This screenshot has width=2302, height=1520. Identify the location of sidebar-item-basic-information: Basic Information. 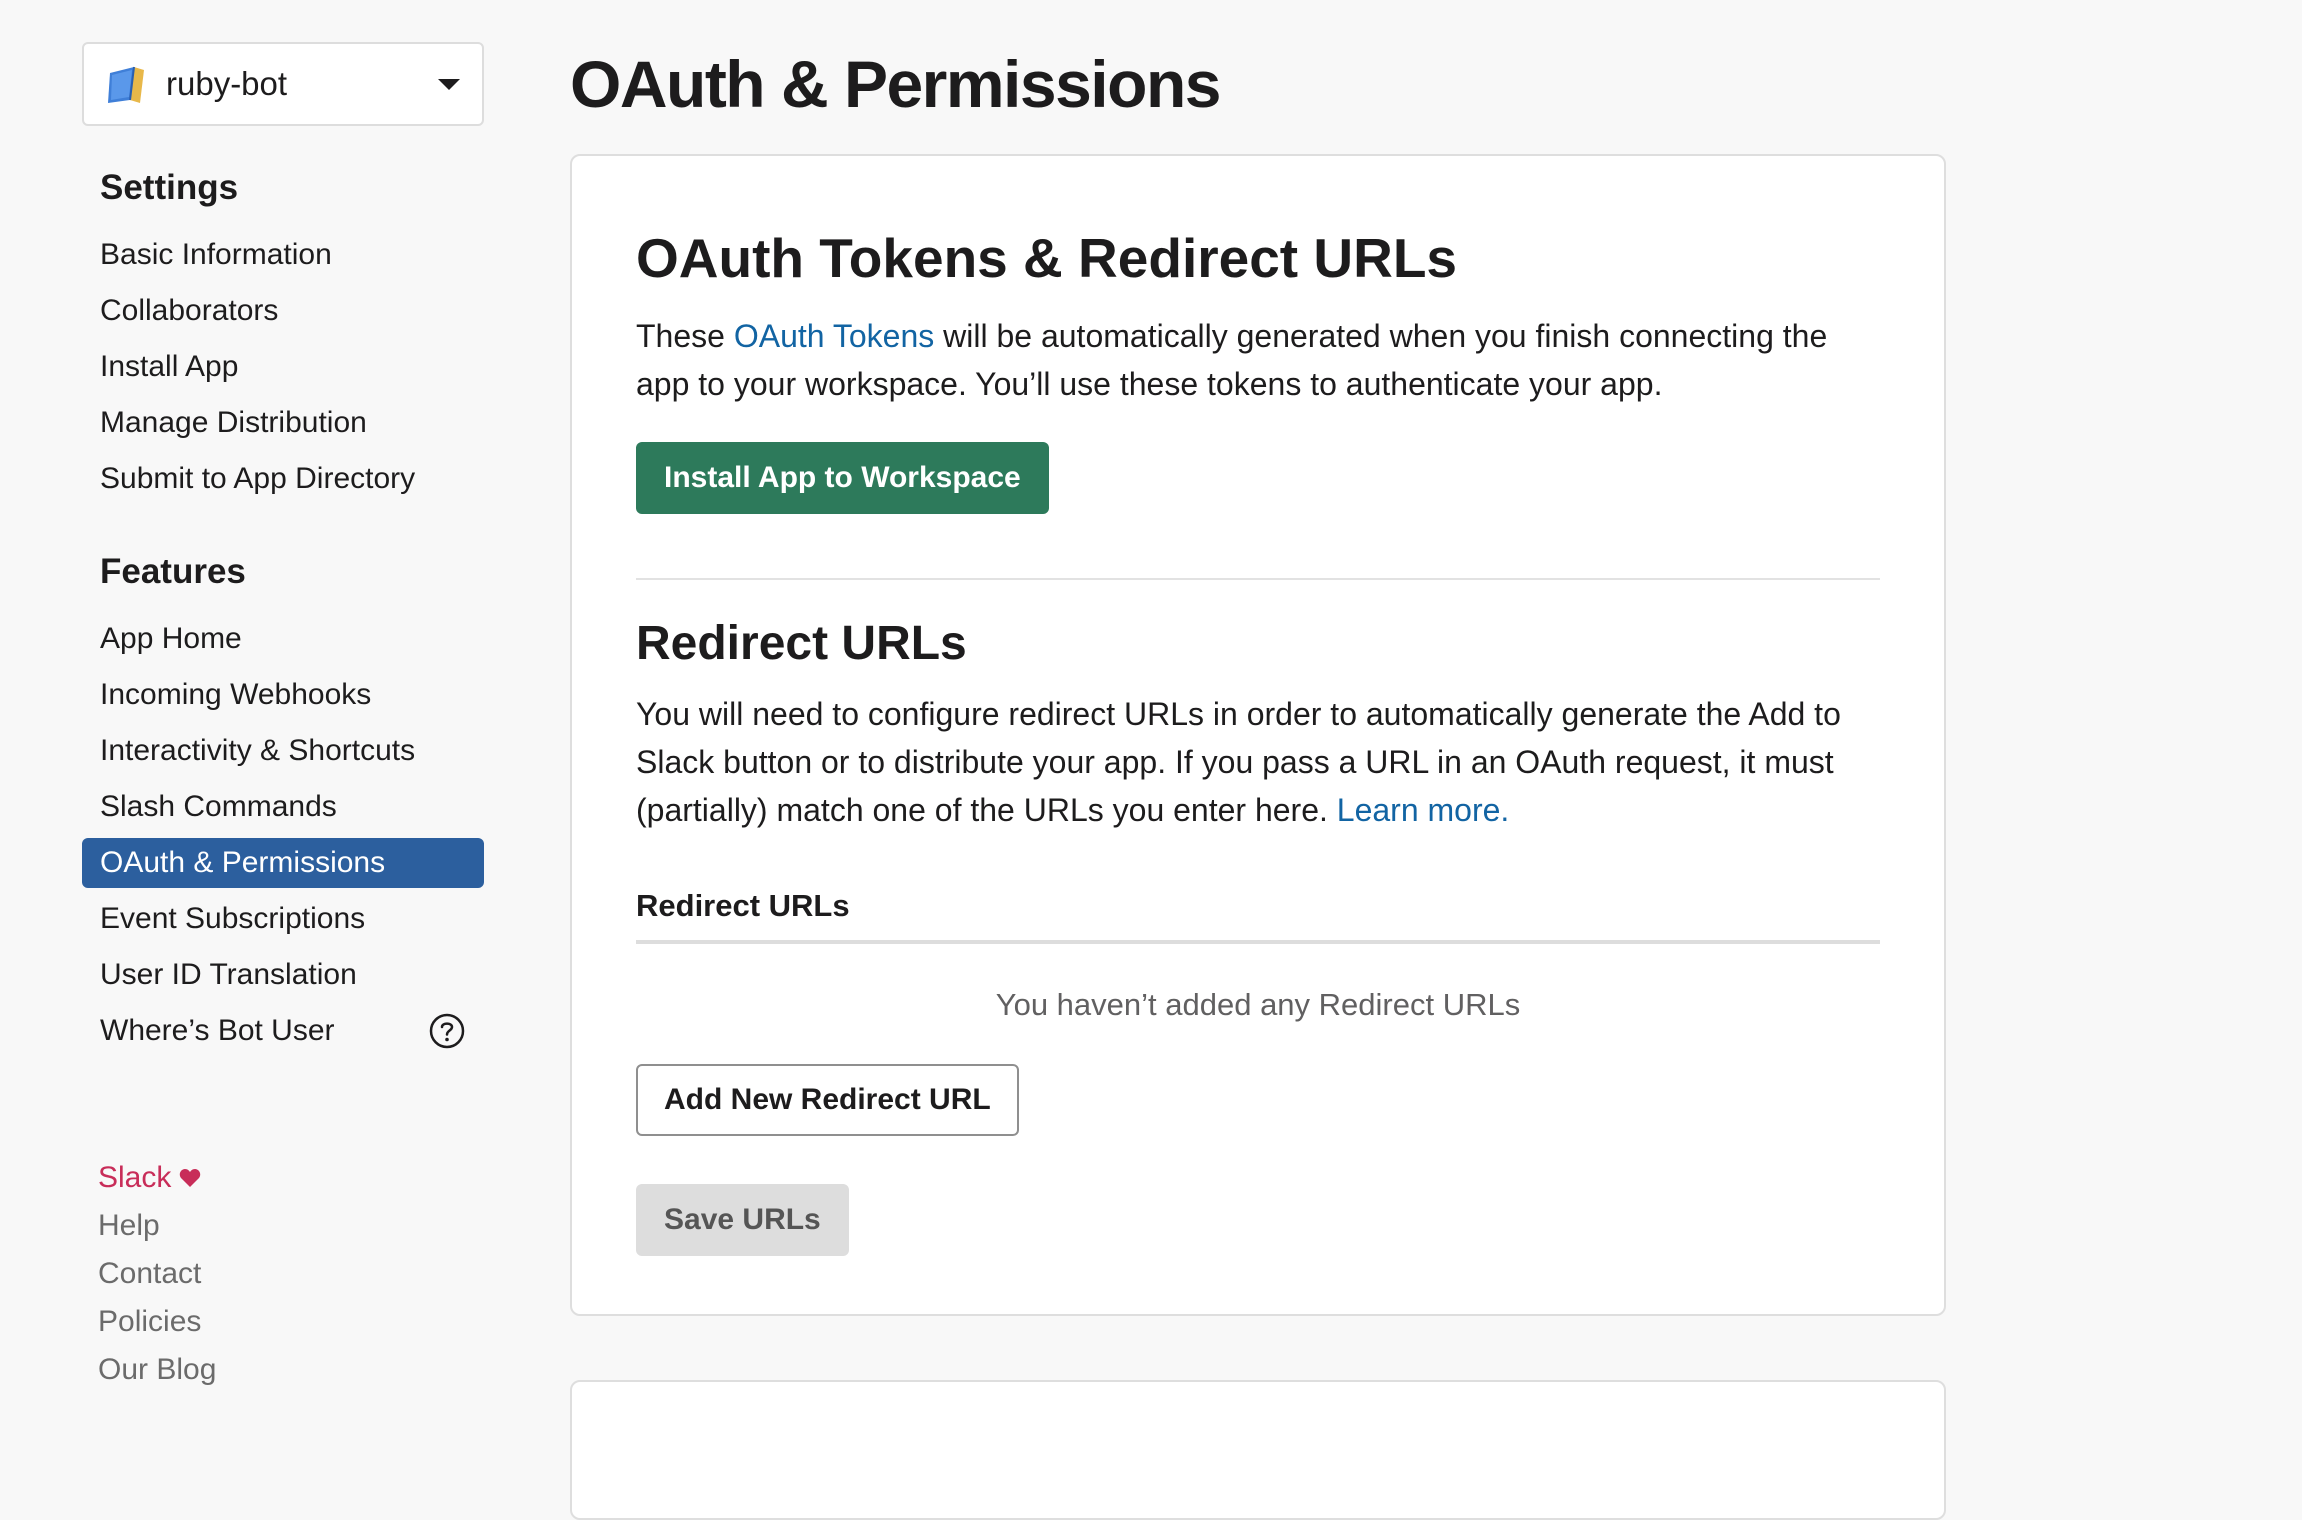
(283, 255).